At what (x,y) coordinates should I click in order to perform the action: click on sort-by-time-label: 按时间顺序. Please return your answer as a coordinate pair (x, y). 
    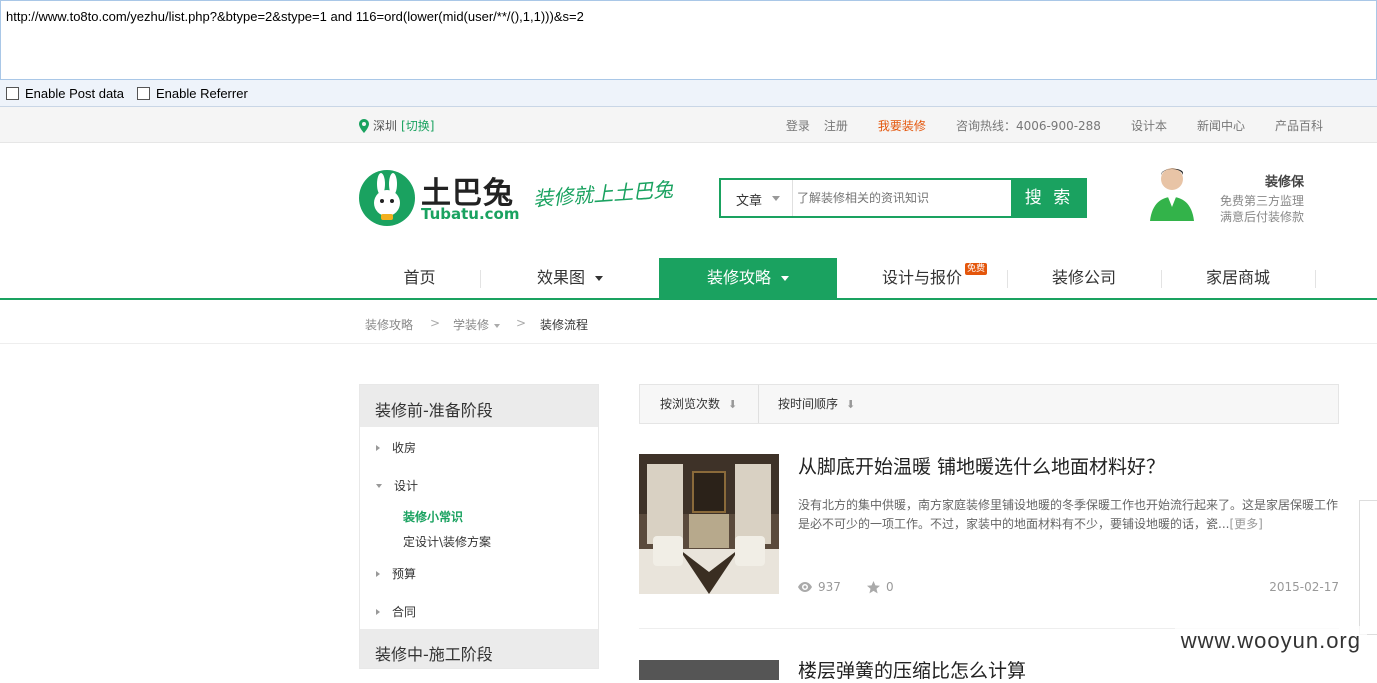
    Looking at the image, I should click on (808, 404).